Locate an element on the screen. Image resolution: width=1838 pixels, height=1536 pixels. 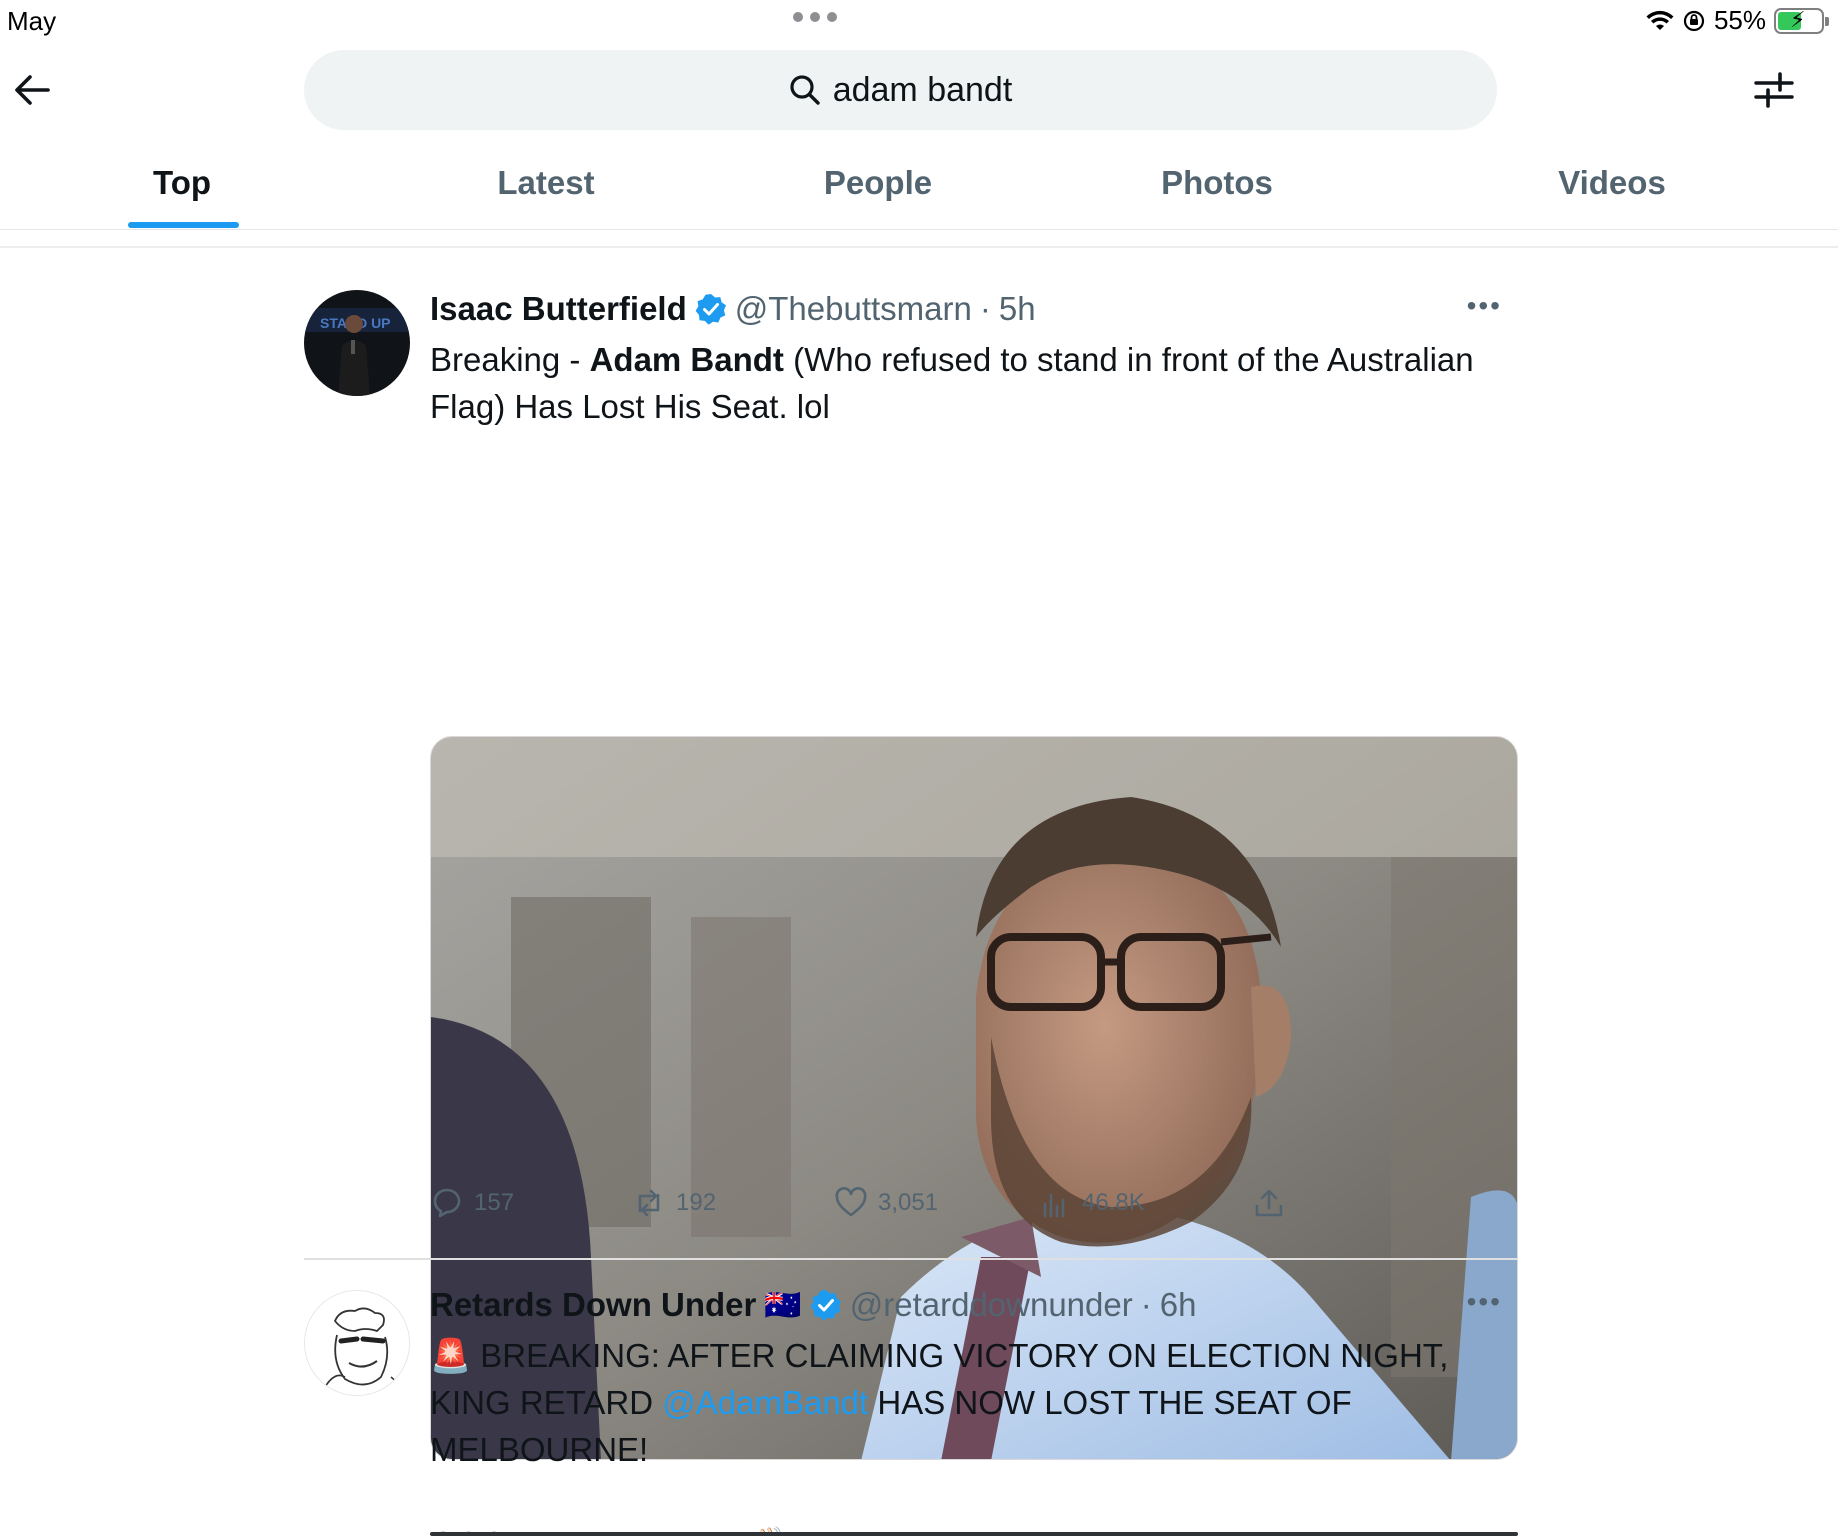
avatar: STAND UP is located at coordinates (357, 343).